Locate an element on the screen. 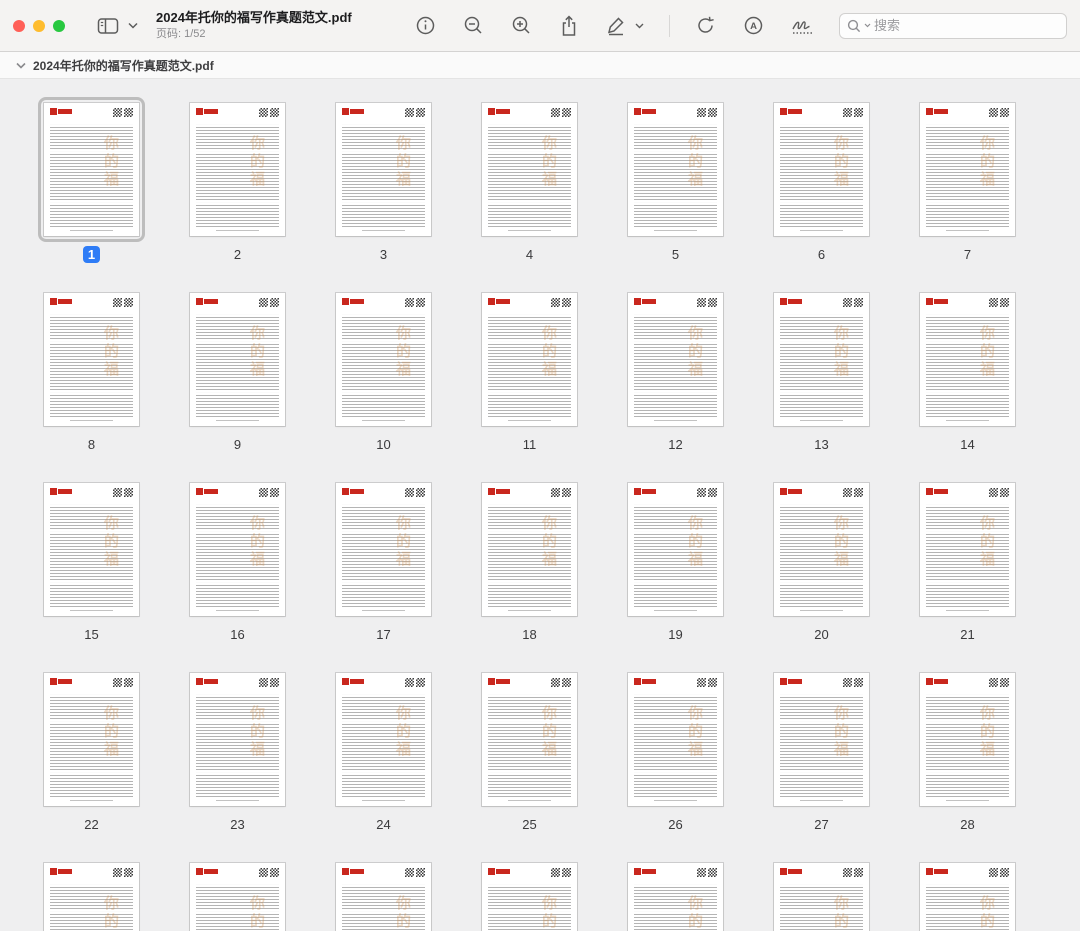  page-number: 27 is located at coordinates (821, 824).